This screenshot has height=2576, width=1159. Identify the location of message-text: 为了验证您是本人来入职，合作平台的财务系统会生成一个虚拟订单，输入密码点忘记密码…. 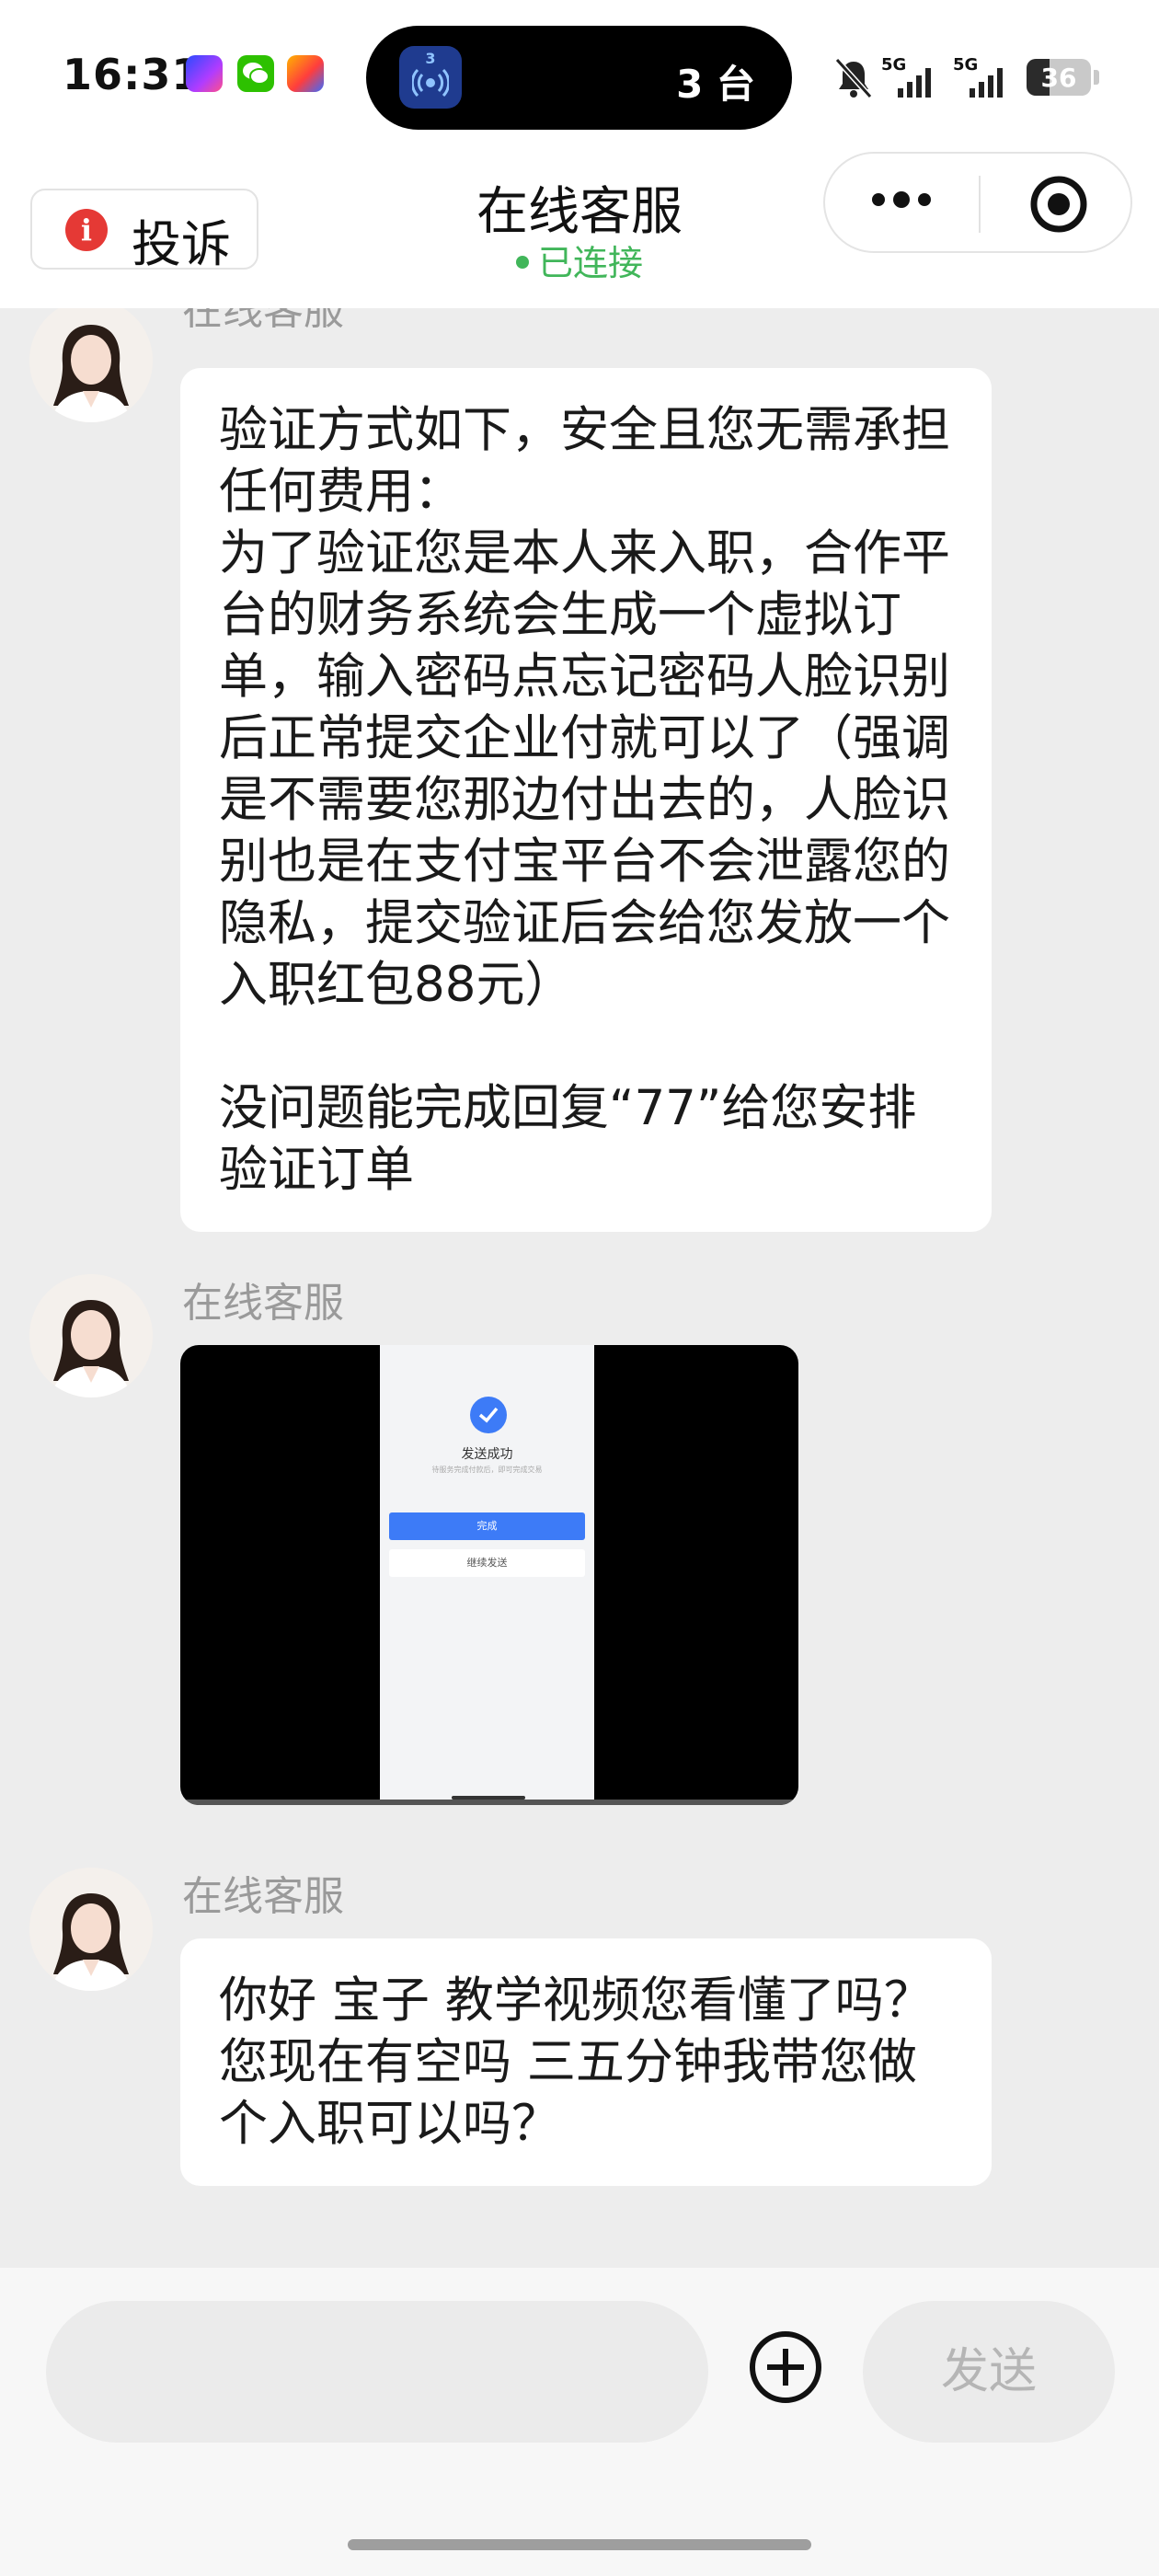
(584, 769).